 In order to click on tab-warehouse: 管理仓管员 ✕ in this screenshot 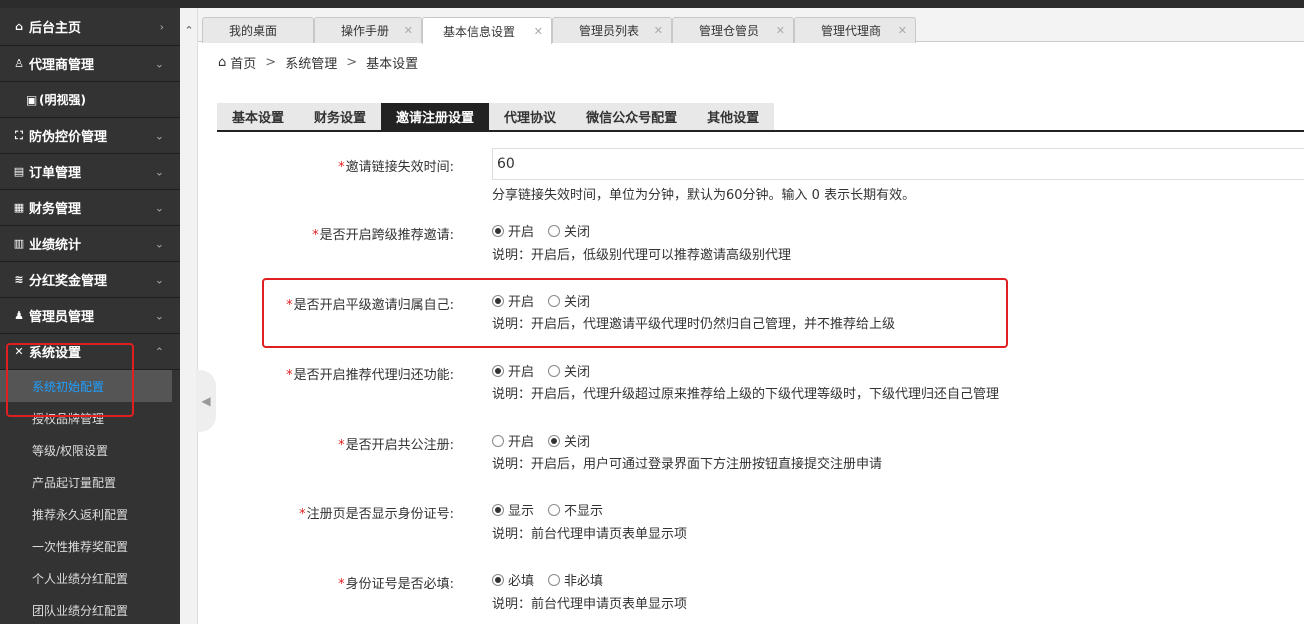, I will do `click(733, 30)`.